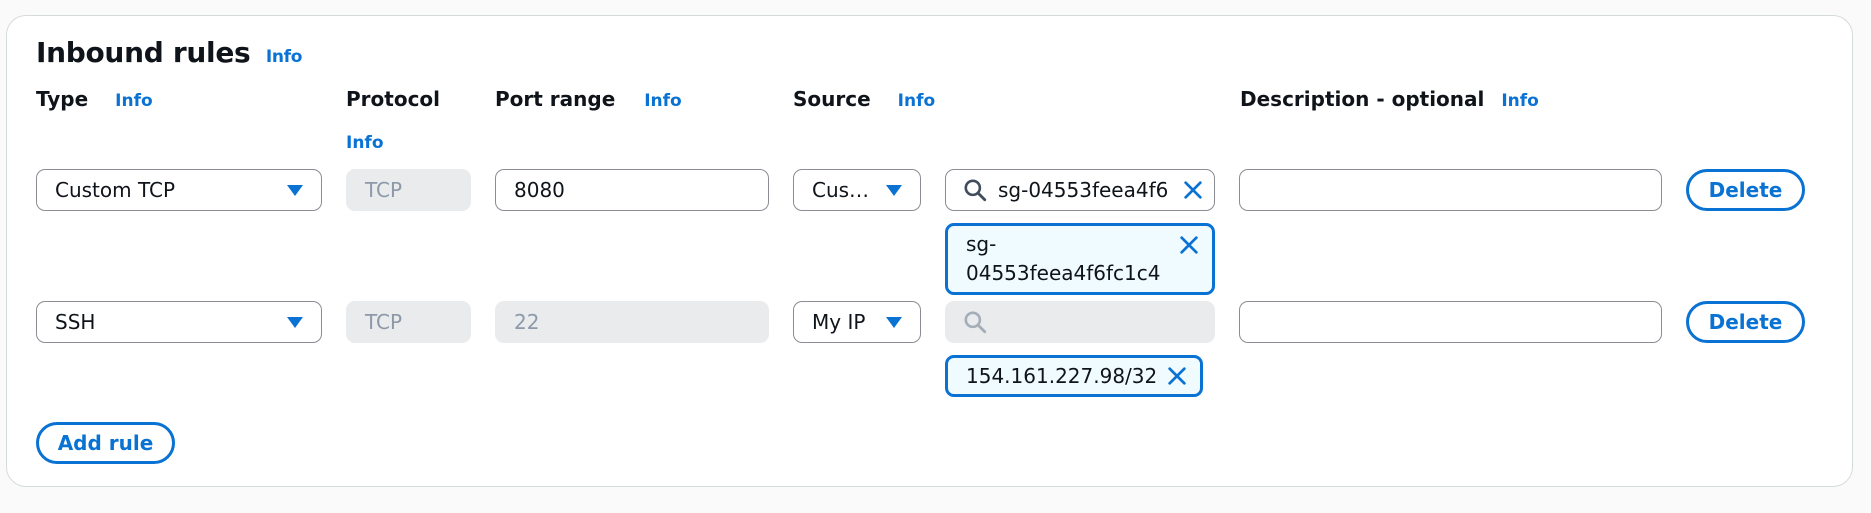 The height and width of the screenshot is (513, 1871). I want to click on rule-1-delete-button: Delete, so click(1745, 190).